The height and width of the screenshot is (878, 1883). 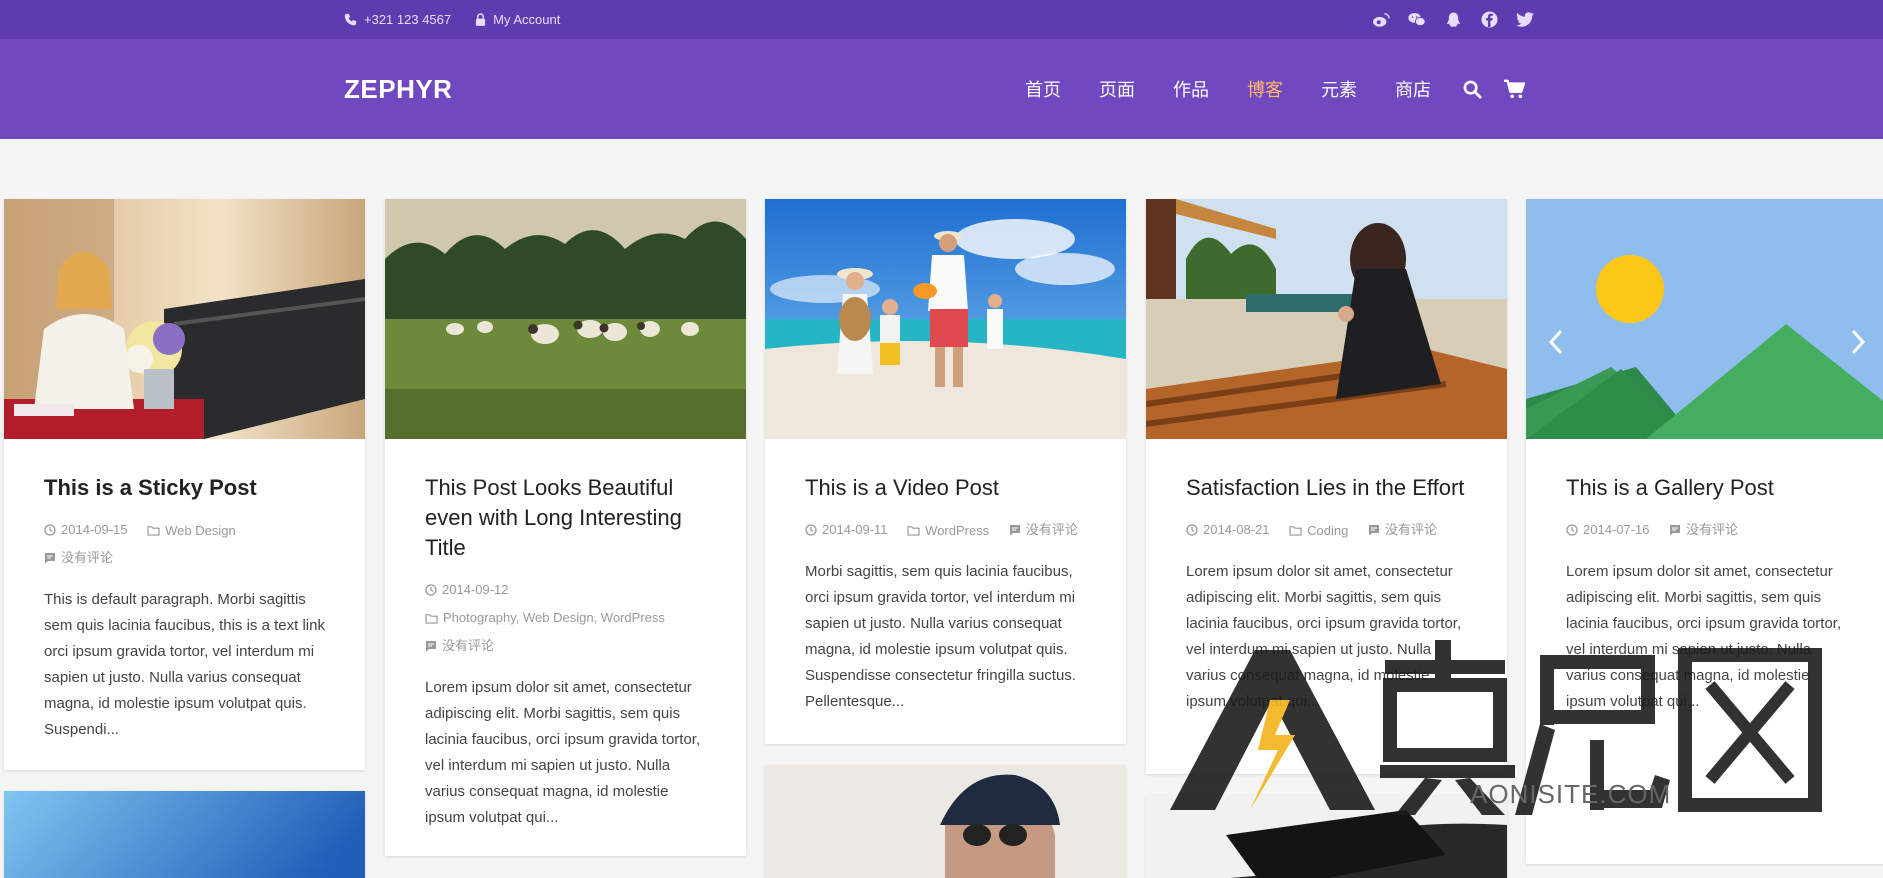 What do you see at coordinates (350, 19) in the screenshot?
I see `phone-icon` at bounding box center [350, 19].